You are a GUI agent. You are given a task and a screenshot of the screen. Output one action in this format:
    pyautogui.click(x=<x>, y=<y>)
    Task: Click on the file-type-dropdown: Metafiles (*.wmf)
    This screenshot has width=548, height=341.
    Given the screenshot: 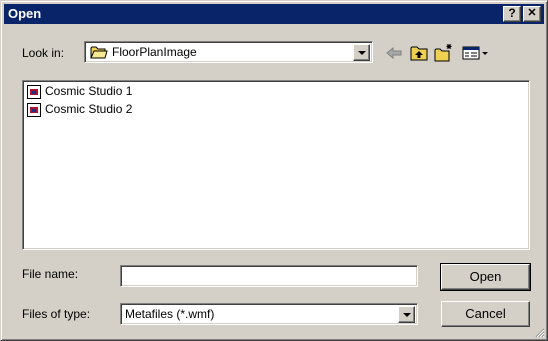 What is the action you would take?
    pyautogui.click(x=269, y=314)
    